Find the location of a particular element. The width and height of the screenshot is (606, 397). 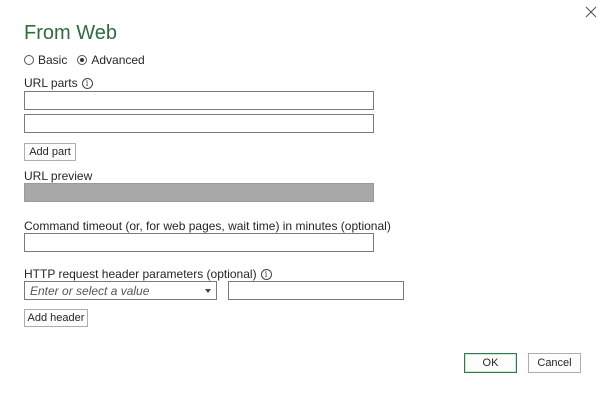

header-name-combobox: Enter or select a value is located at coordinates (120, 290).